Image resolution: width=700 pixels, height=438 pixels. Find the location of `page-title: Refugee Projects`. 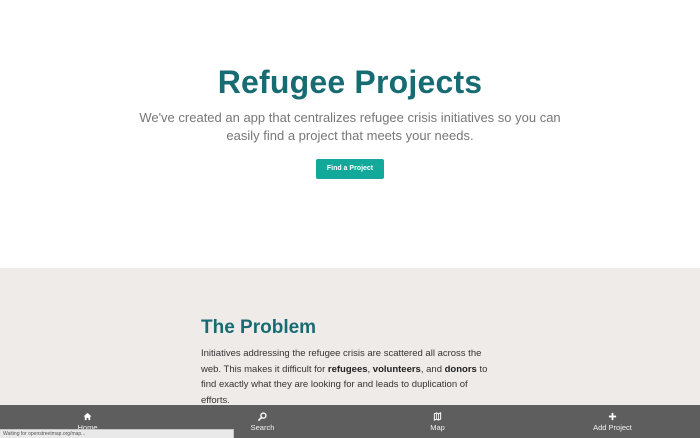

page-title: Refugee Projects is located at coordinates (350, 82).